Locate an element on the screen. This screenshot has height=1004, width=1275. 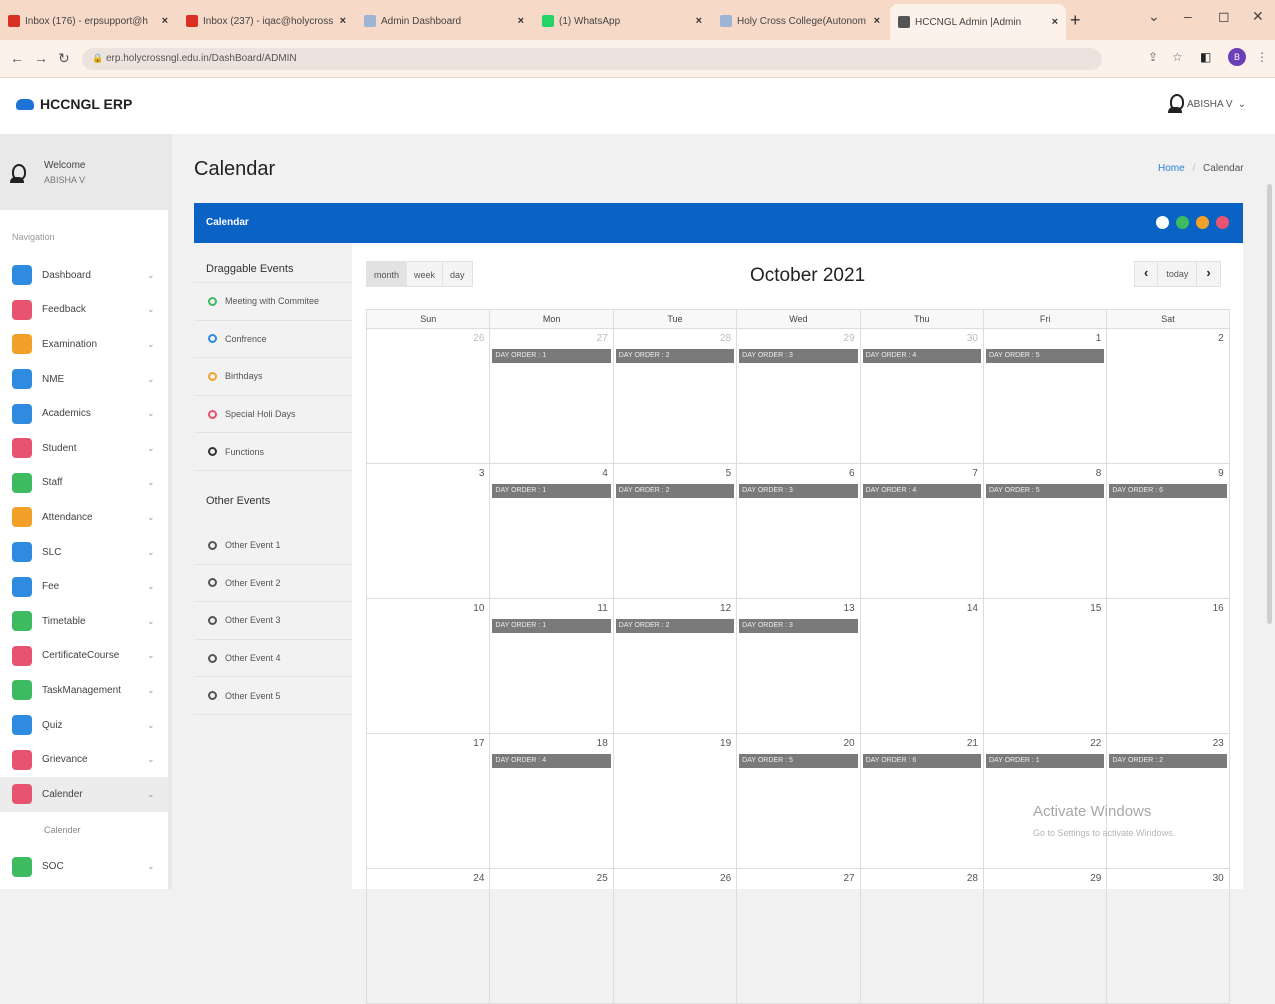
day-cell: 29 DAY ORDER : 3 is located at coordinates (798, 396).